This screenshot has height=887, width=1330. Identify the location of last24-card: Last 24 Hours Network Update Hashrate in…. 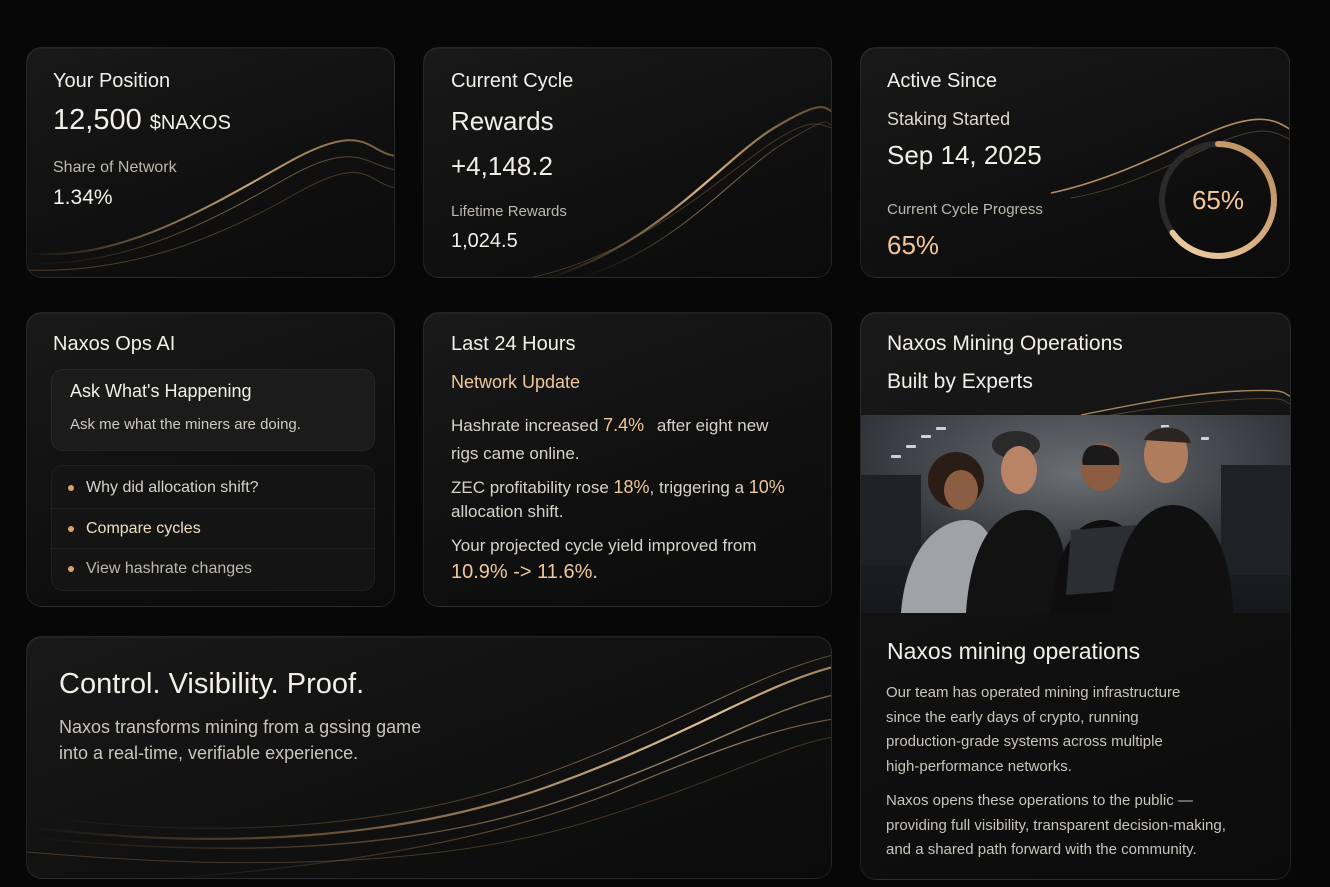
(627, 459).